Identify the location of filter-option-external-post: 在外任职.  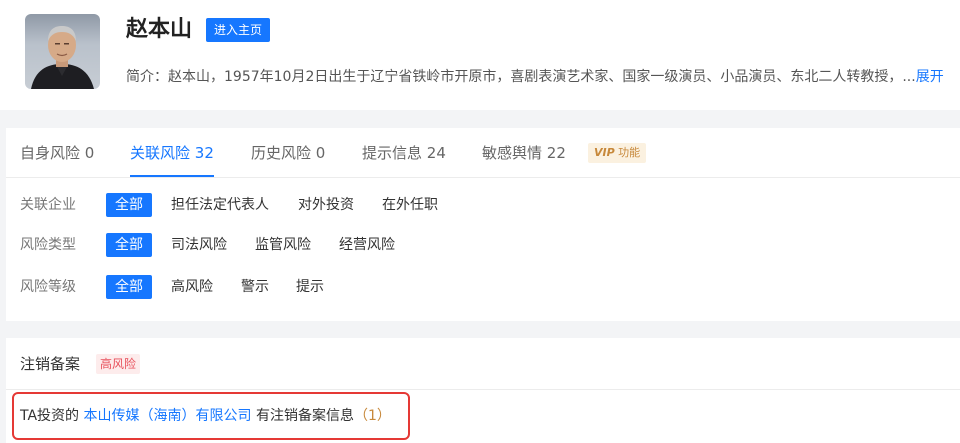
(410, 205).